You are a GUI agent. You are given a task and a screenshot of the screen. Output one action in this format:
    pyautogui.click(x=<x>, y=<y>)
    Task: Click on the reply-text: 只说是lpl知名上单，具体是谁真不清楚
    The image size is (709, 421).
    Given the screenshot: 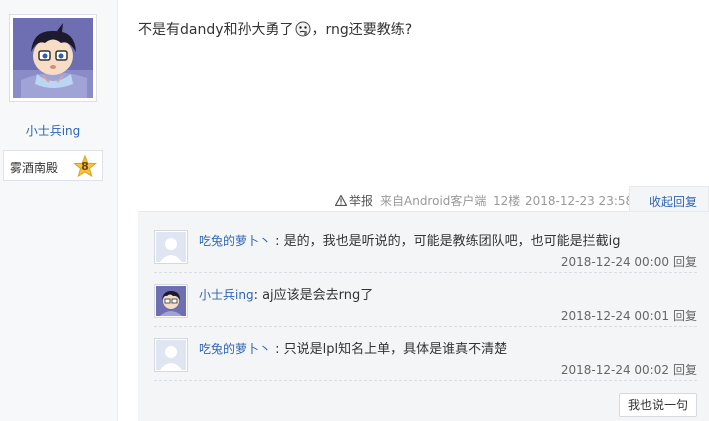 What is the action you would take?
    pyautogui.click(x=395, y=349)
    